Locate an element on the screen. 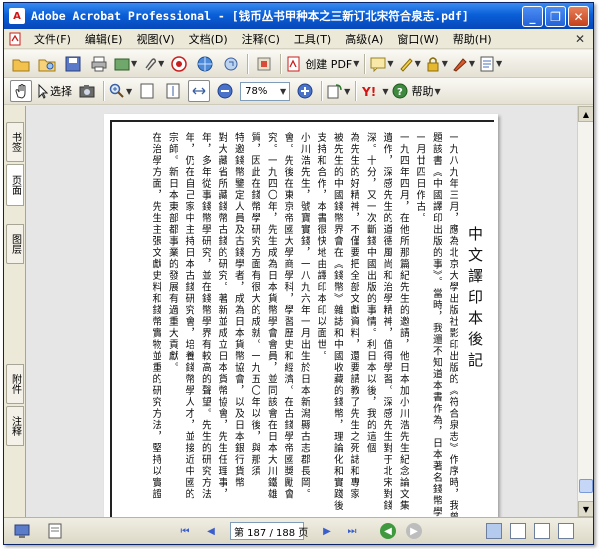  tab-attachments: 附件 is located at coordinates (15, 384).